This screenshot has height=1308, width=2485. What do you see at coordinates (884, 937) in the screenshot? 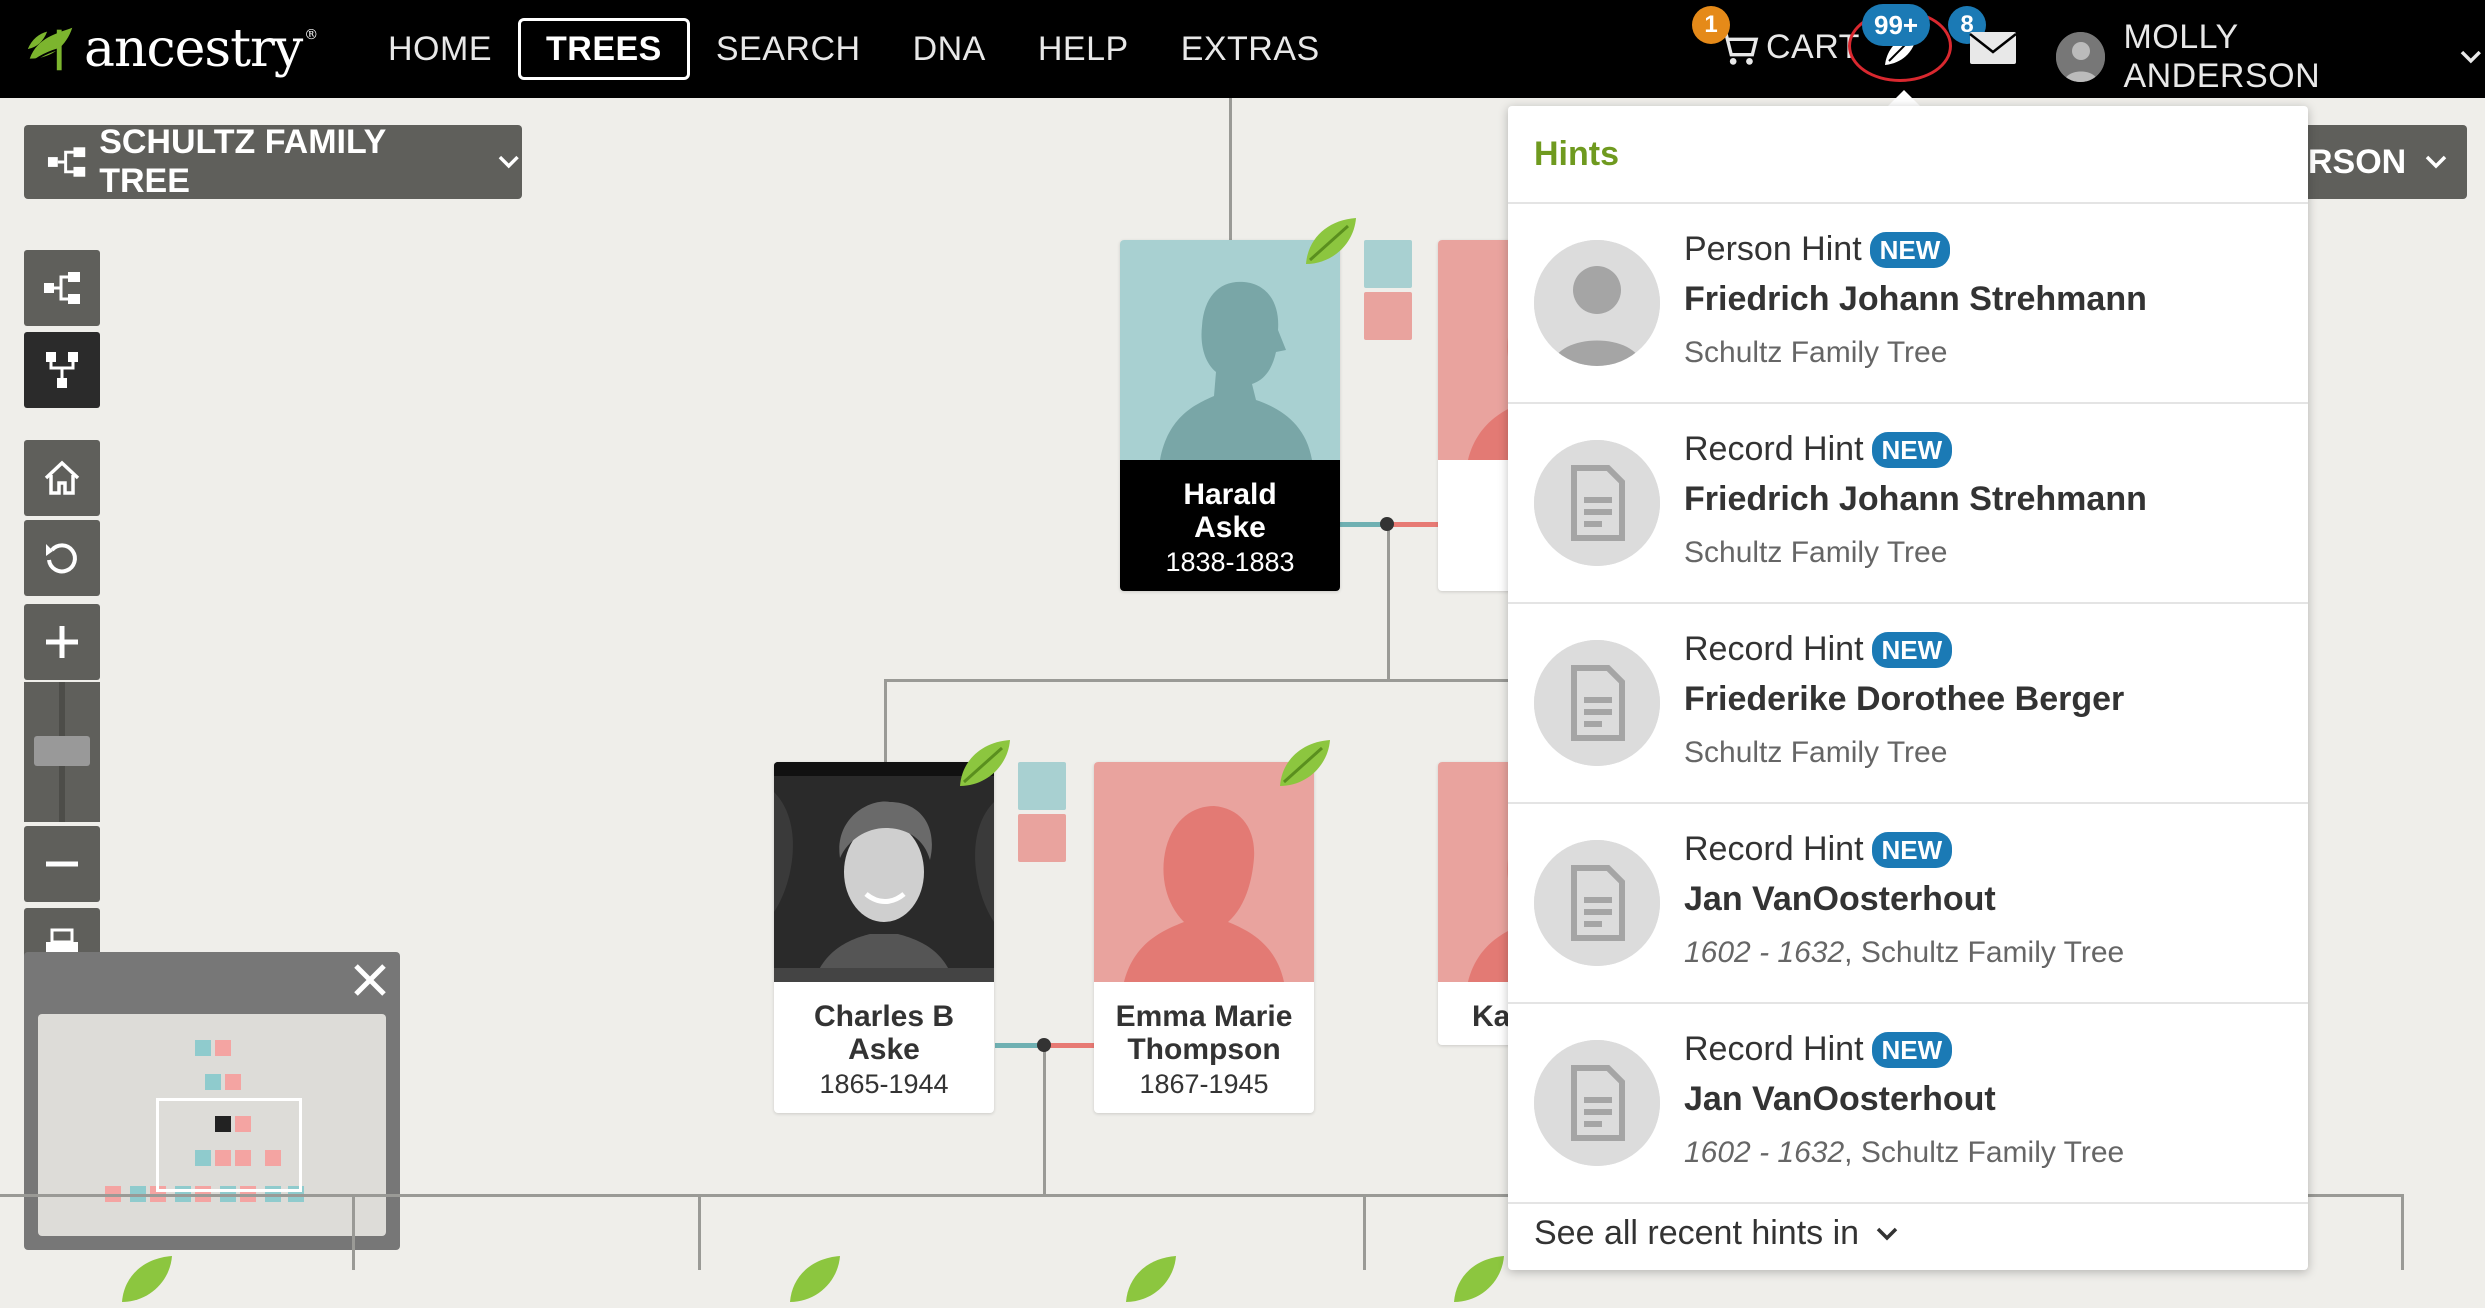
I see `person-card-charles-aske: Charles B Aske 1865-1944` at bounding box center [884, 937].